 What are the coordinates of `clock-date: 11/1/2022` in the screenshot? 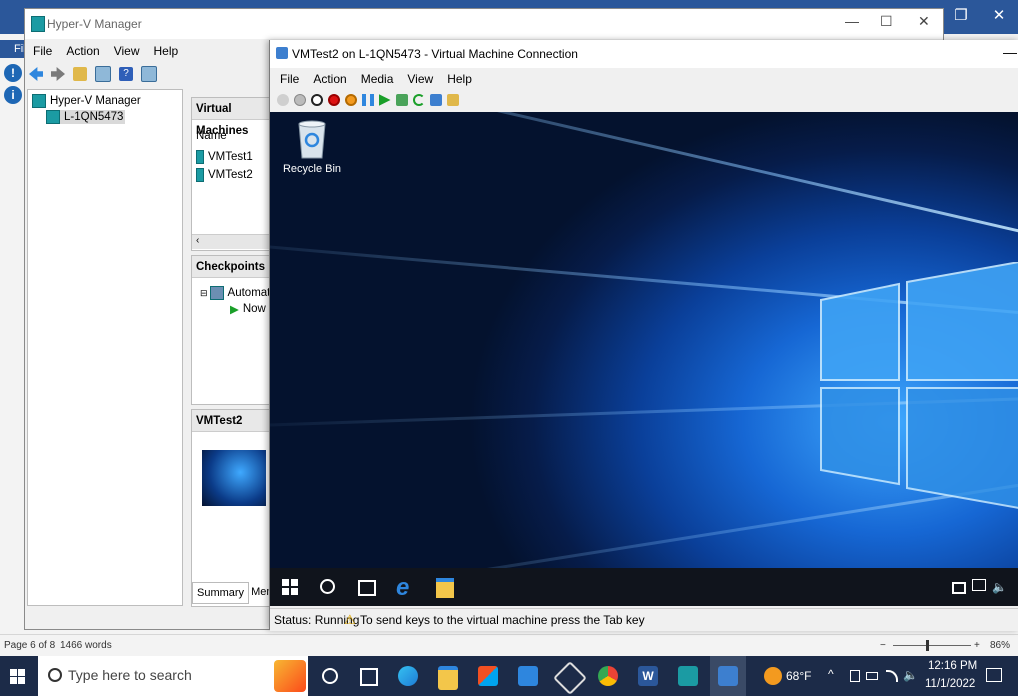 It's located at (950, 684).